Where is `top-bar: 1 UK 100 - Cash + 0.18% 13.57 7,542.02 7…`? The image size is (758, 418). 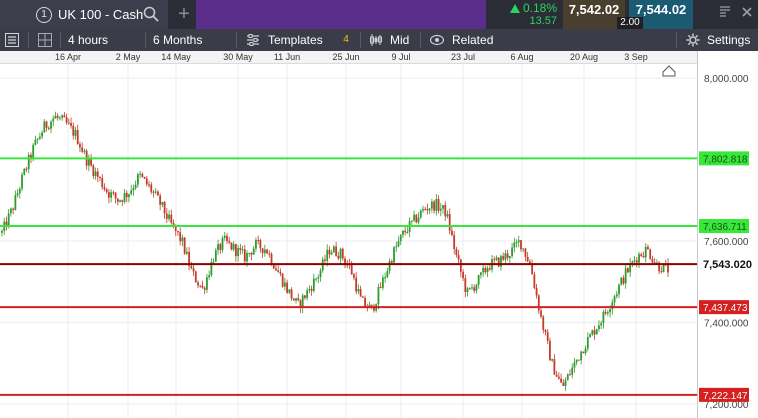
top-bar: 1 UK 100 - Cash + 0.18% 13.57 7,542.02 7… is located at coordinates (379, 14).